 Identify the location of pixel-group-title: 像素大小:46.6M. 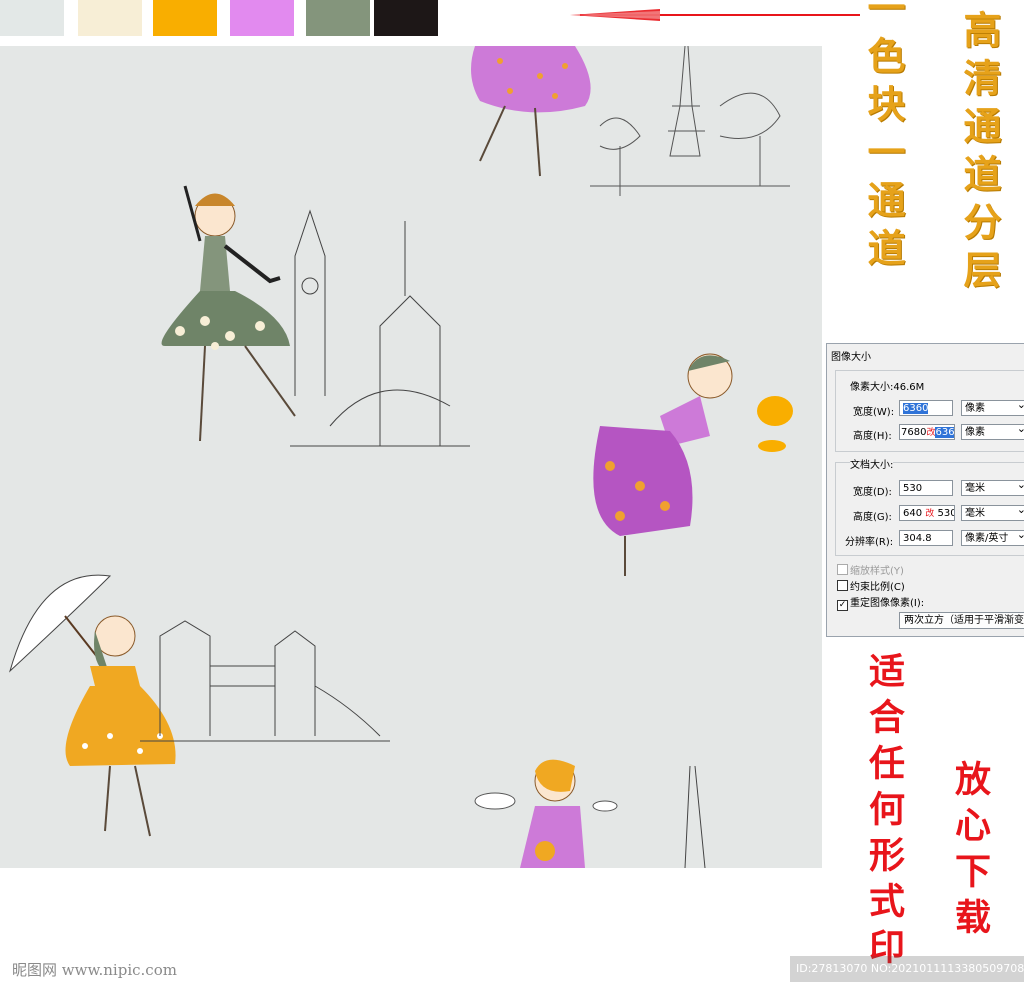
(887, 385).